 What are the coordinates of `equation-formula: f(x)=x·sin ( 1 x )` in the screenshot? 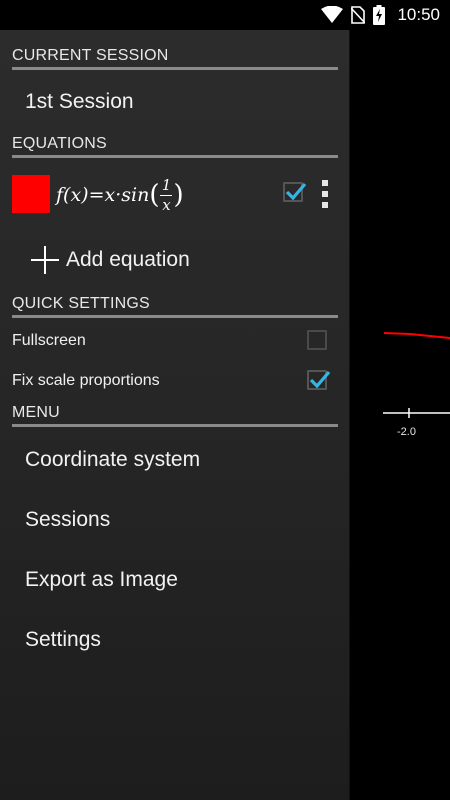 It's located at (120, 195).